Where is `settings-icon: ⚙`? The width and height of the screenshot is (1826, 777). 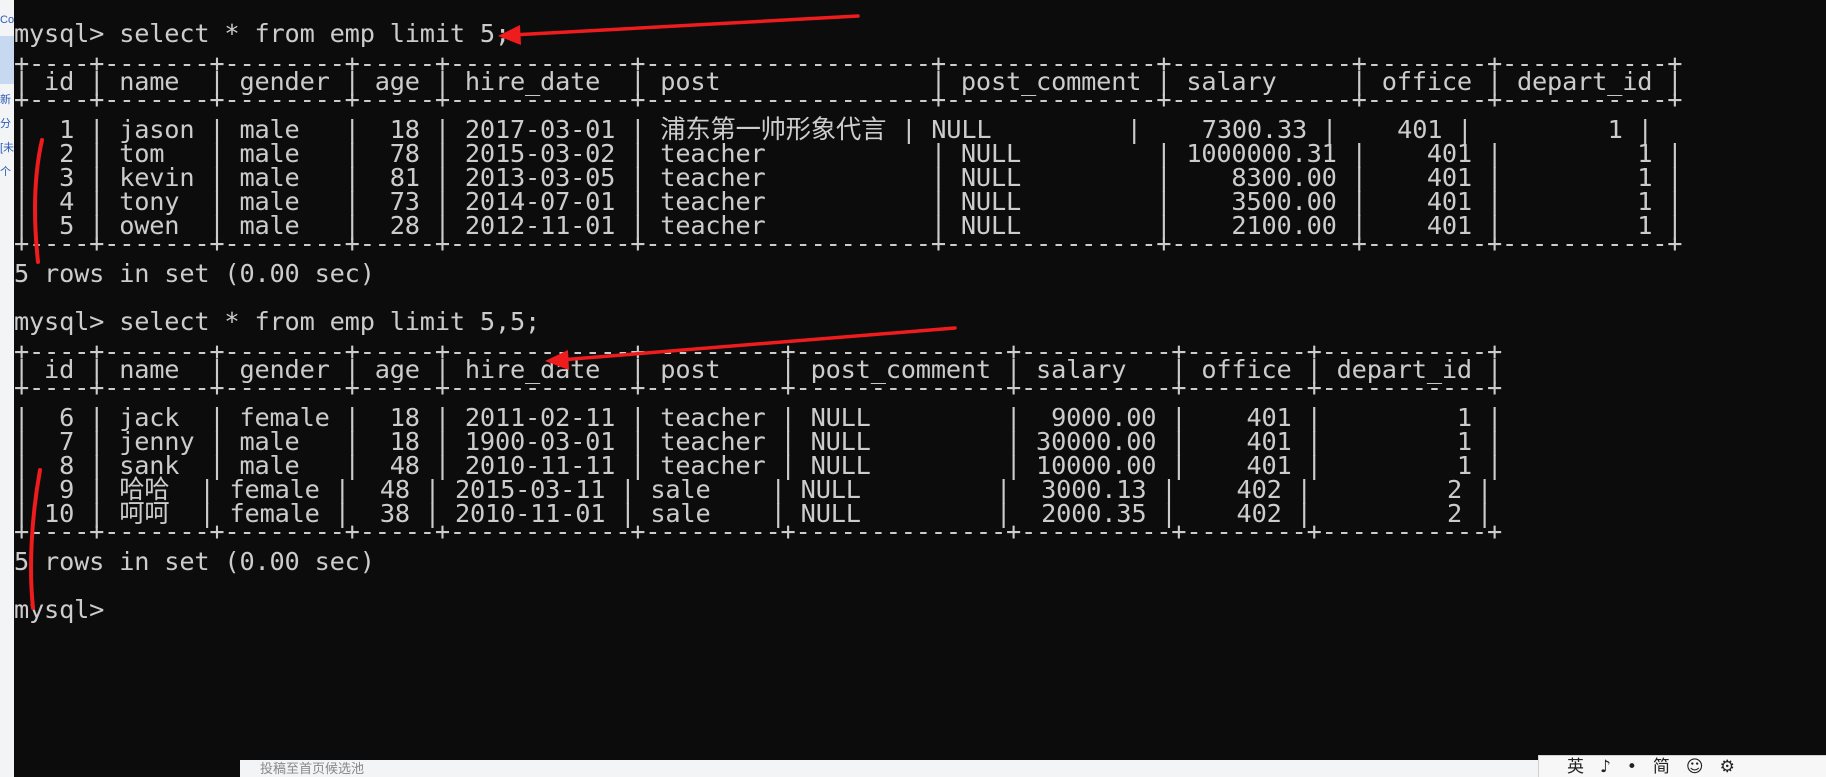
settings-icon: ⚙ is located at coordinates (1727, 767).